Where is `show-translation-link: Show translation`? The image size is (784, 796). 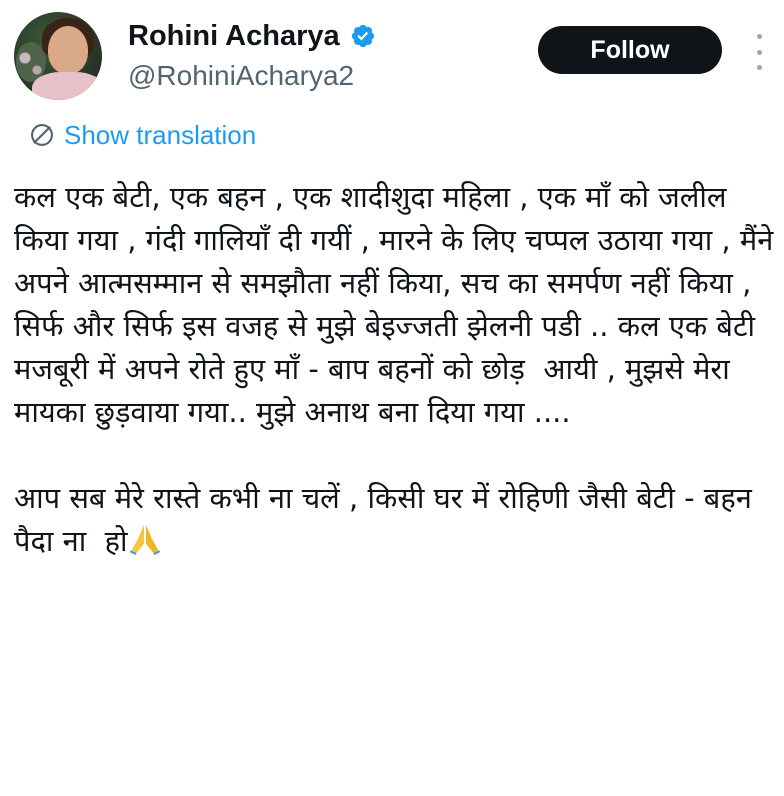 show-translation-link: Show translation is located at coordinates (142, 135).